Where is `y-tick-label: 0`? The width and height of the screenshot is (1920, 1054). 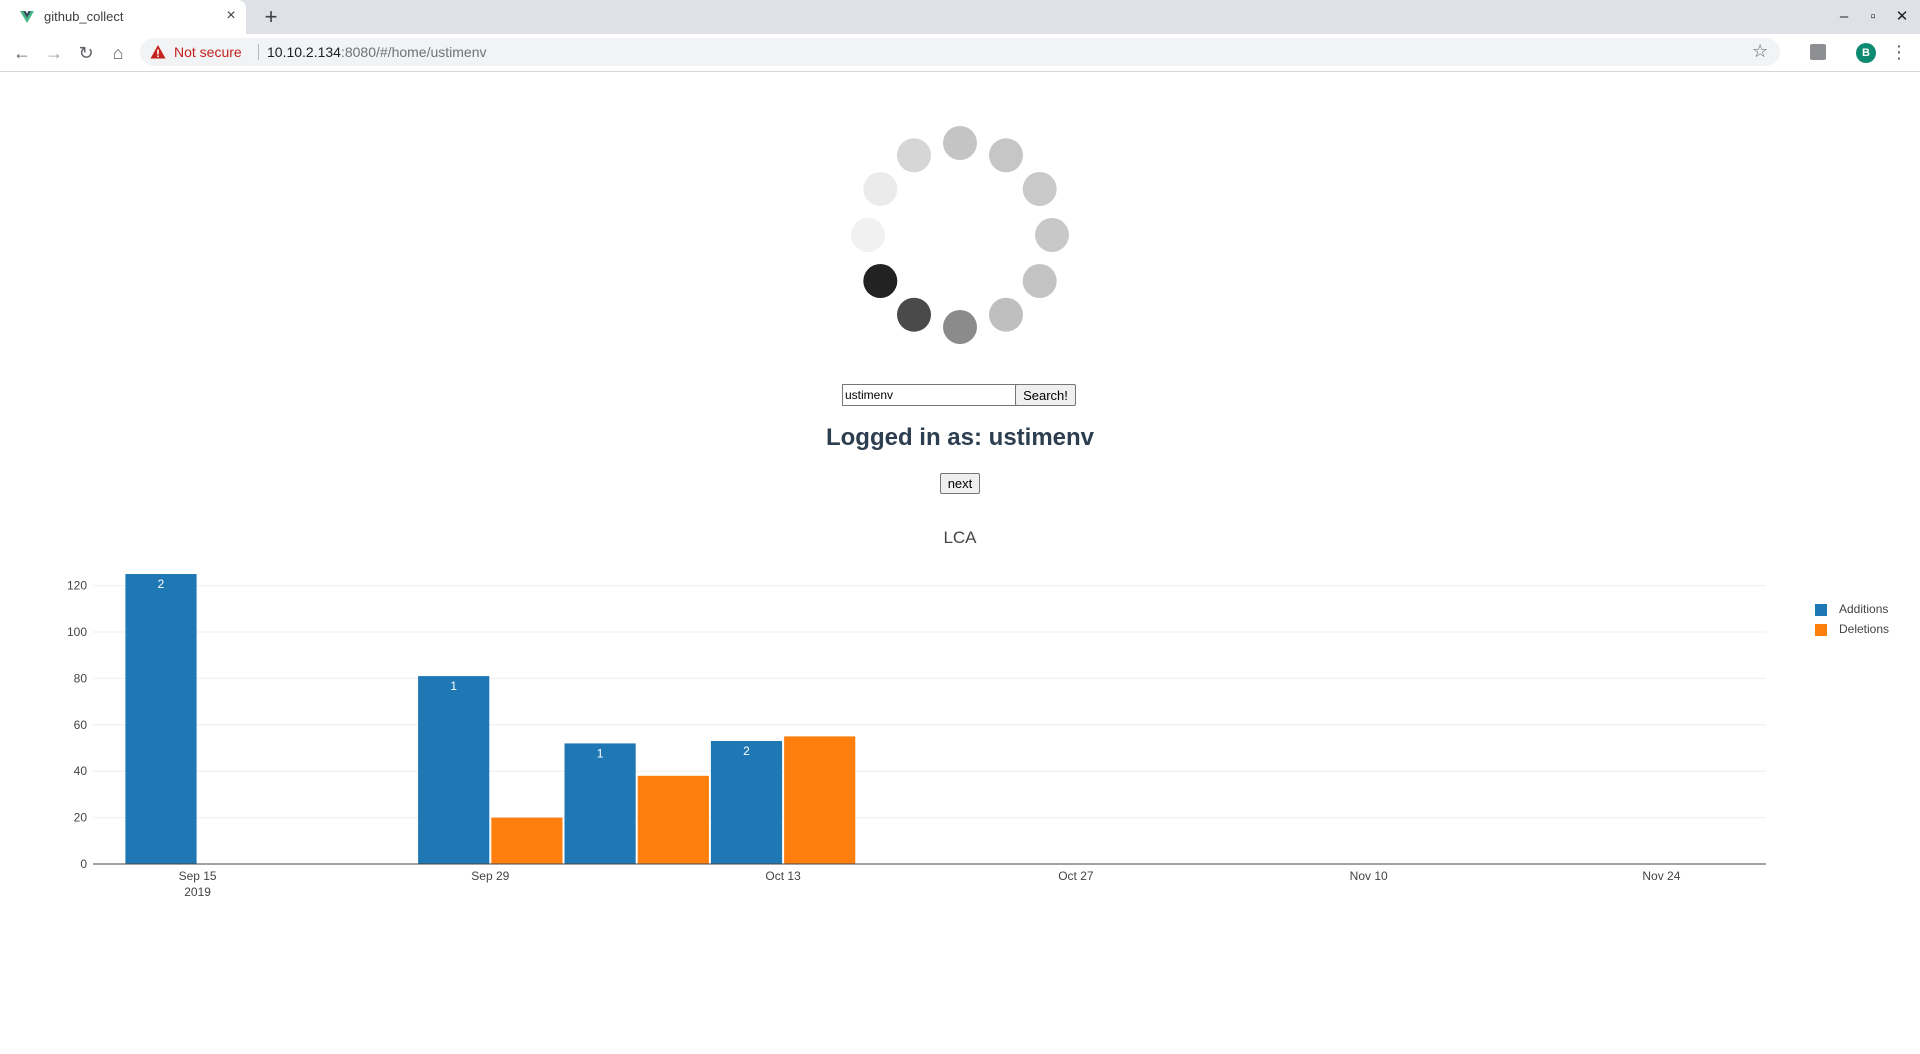 y-tick-label: 0 is located at coordinates (83, 864).